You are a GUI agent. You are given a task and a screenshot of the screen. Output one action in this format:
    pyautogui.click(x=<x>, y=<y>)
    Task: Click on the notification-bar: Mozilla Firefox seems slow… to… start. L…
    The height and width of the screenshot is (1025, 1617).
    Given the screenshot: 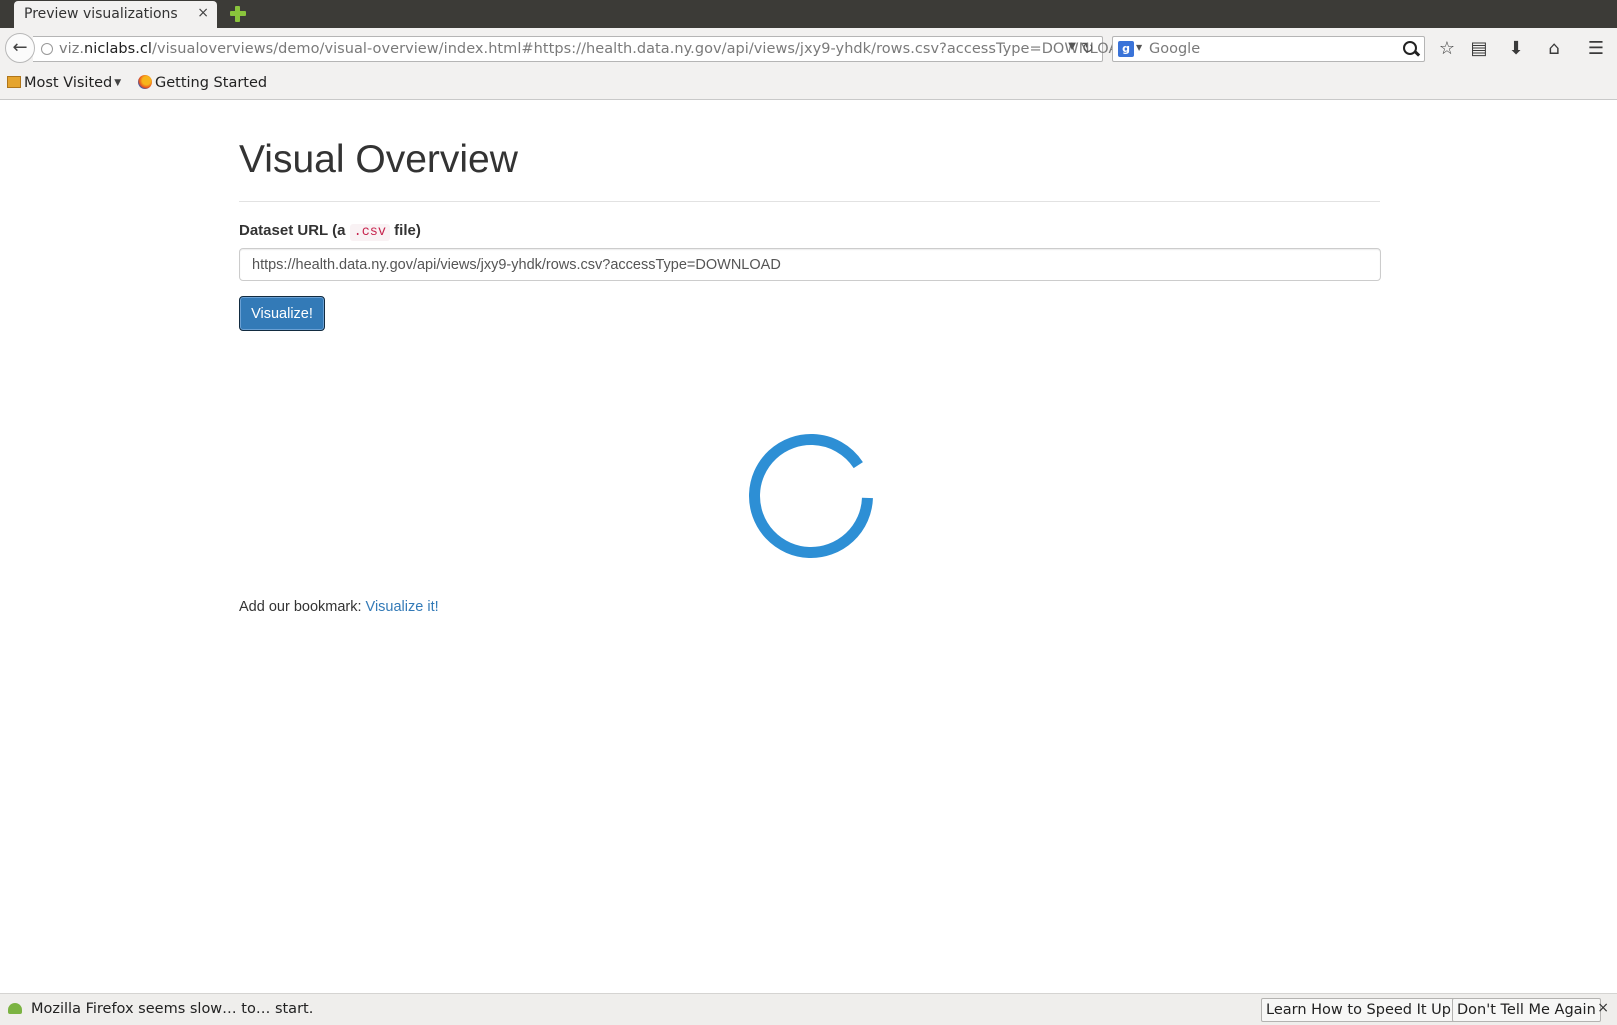 What is the action you would take?
    pyautogui.click(x=808, y=1009)
    